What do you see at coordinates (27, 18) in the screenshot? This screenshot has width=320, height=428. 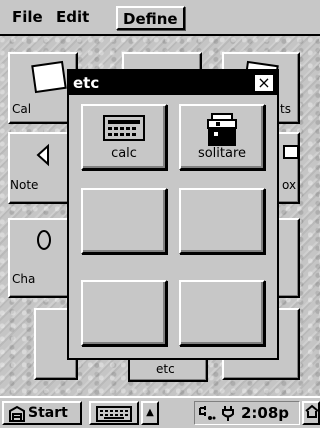 I see `menu-file: File` at bounding box center [27, 18].